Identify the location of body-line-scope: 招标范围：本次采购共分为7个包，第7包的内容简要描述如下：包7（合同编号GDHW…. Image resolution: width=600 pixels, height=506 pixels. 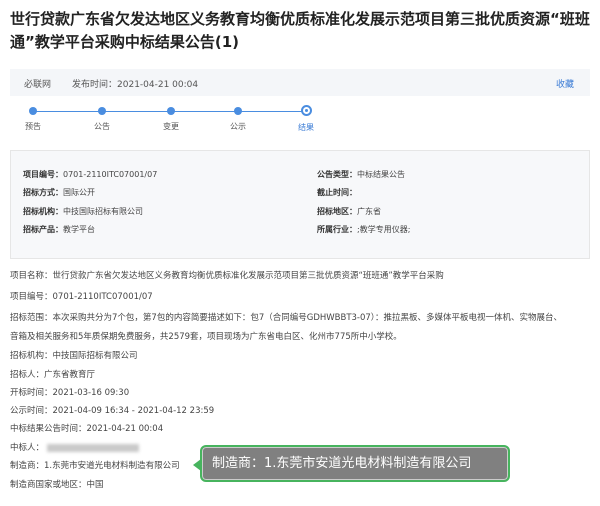
(286, 318).